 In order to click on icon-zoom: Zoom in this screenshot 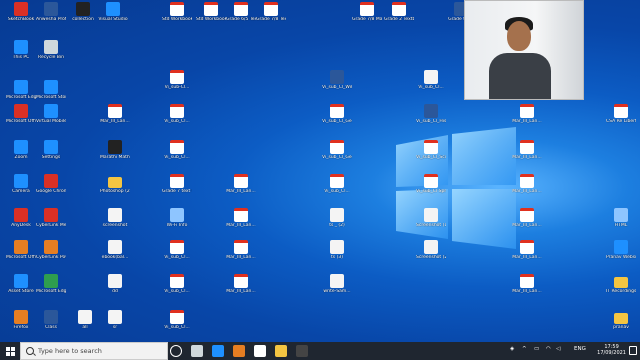, I will do `click(21, 150)`.